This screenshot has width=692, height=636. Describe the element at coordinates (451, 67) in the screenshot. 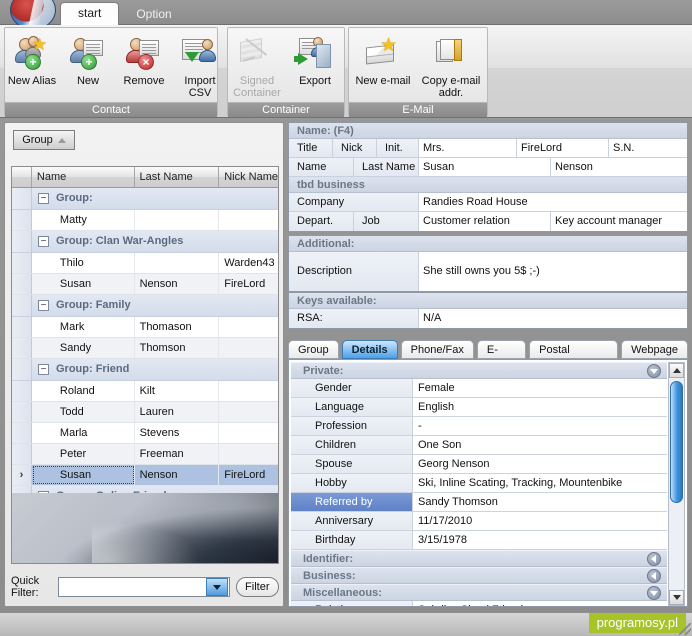

I see `copy-email-address-button: Copy e-mail addr.` at that location.